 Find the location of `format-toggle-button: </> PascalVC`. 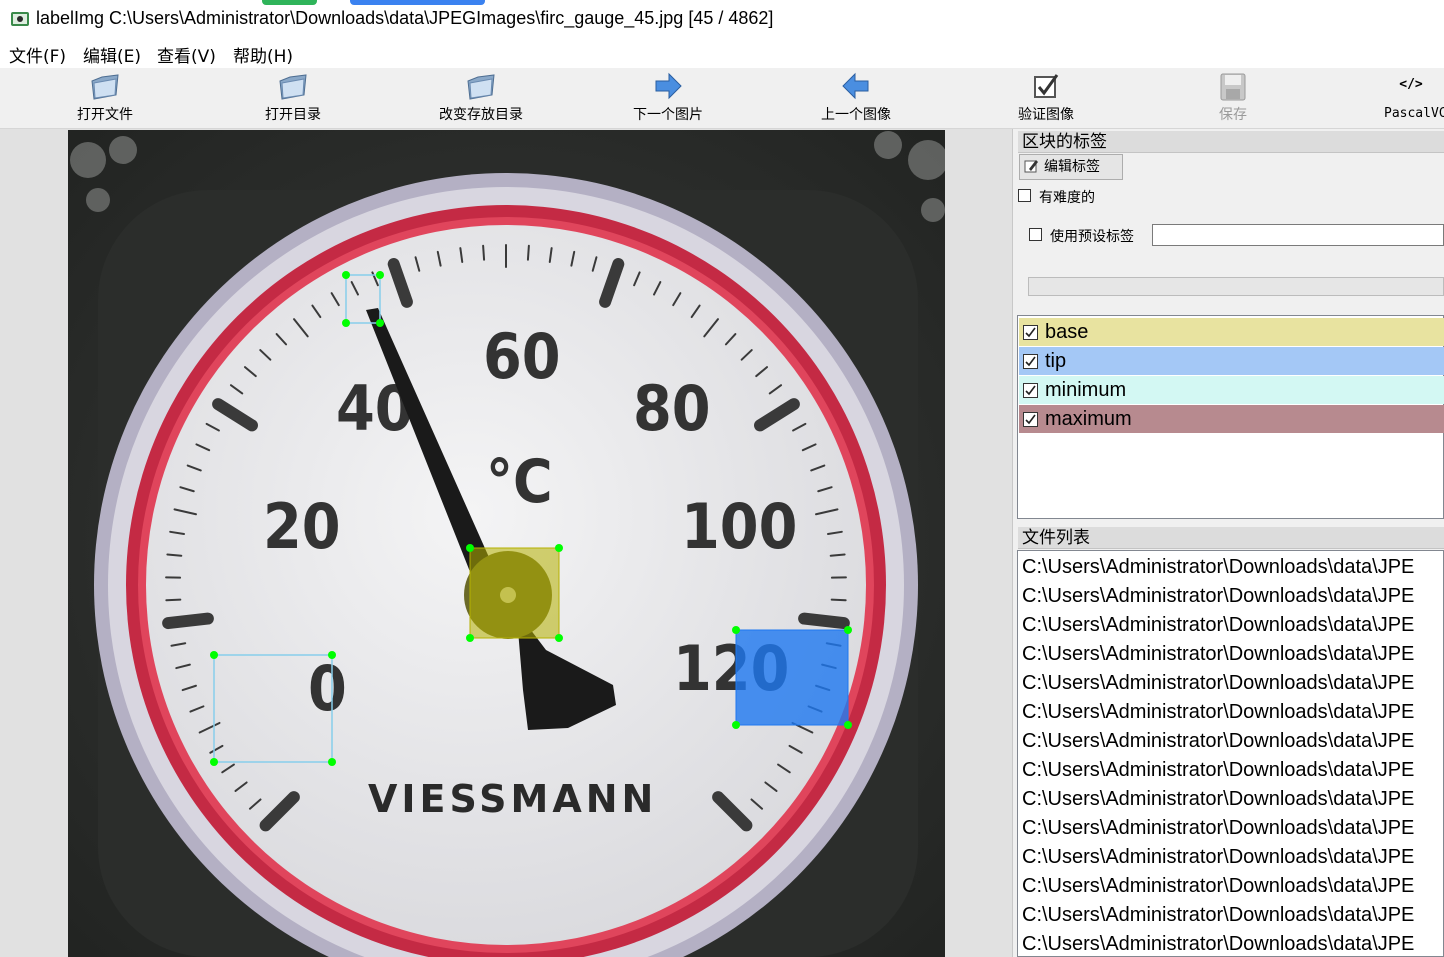

format-toggle-button: </> PascalVC is located at coordinates (1411, 97).